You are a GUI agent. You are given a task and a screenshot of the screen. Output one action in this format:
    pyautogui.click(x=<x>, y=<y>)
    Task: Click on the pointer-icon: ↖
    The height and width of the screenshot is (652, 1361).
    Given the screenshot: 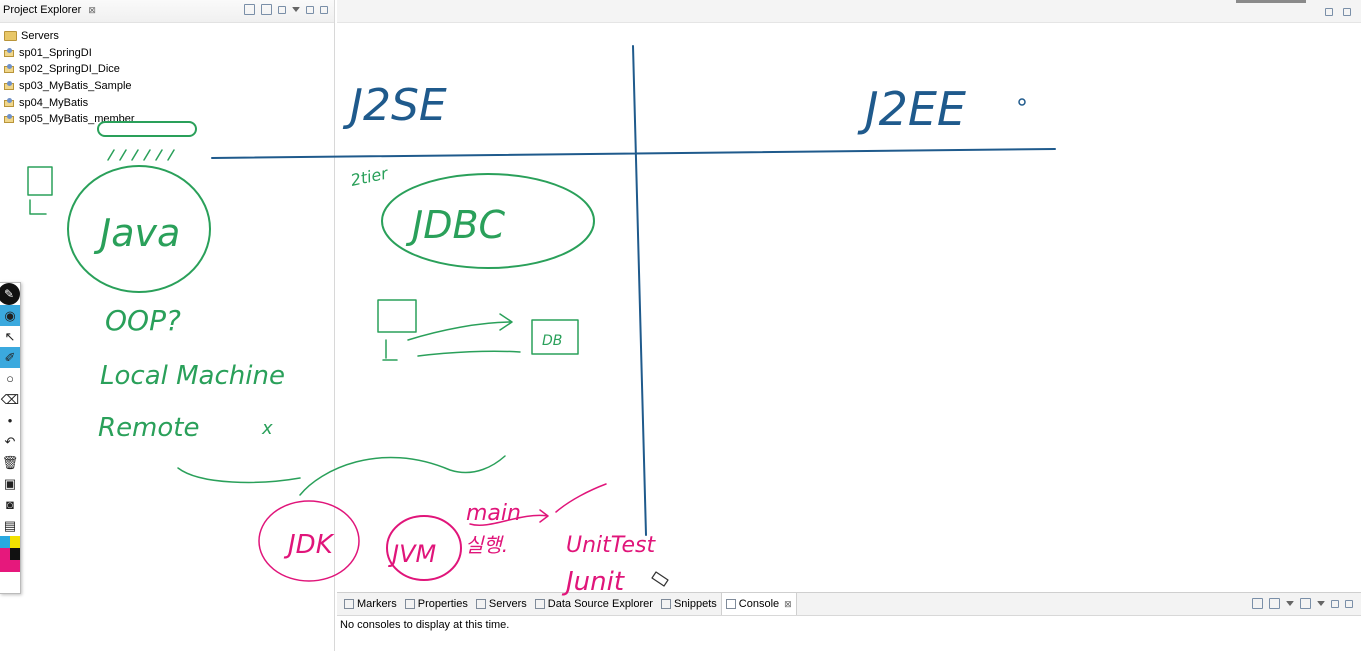 What is the action you would take?
    pyautogui.click(x=10, y=336)
    